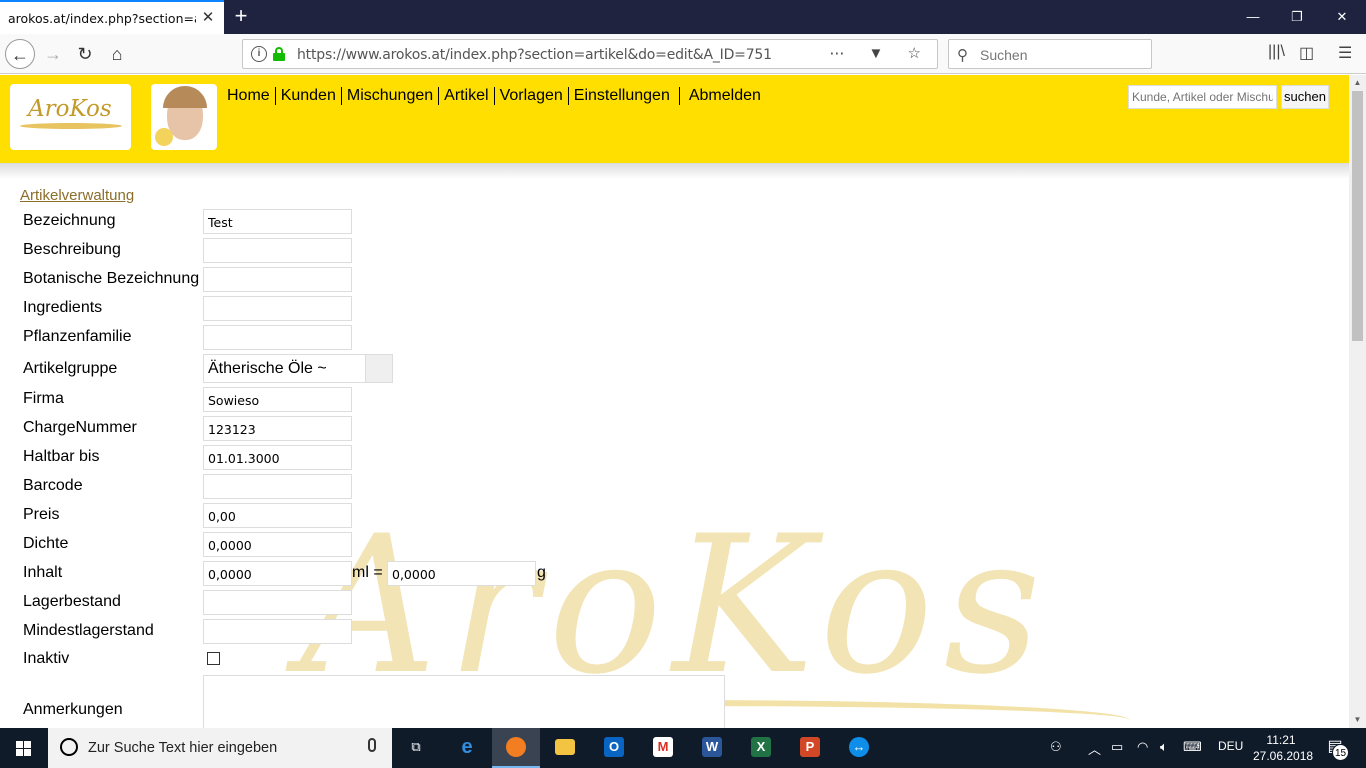 Image resolution: width=1366 pixels, height=768 pixels. What do you see at coordinates (46, 543) in the screenshot?
I see `label-dichte: Dichte` at bounding box center [46, 543].